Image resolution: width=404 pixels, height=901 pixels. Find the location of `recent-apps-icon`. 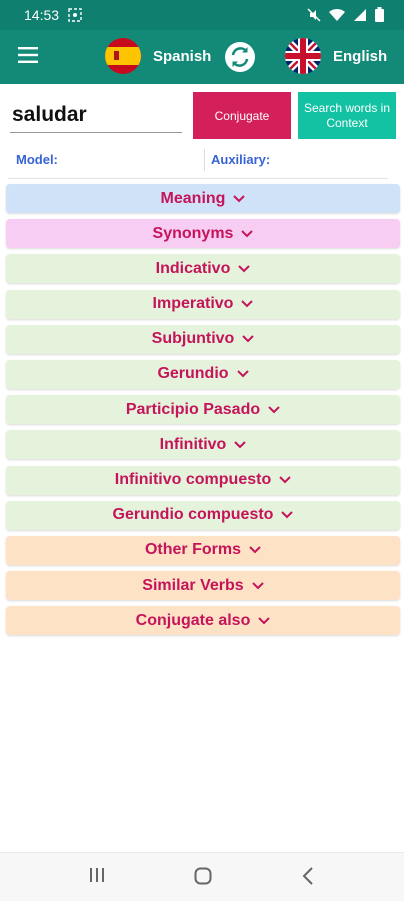

recent-apps-icon is located at coordinates (97, 877).